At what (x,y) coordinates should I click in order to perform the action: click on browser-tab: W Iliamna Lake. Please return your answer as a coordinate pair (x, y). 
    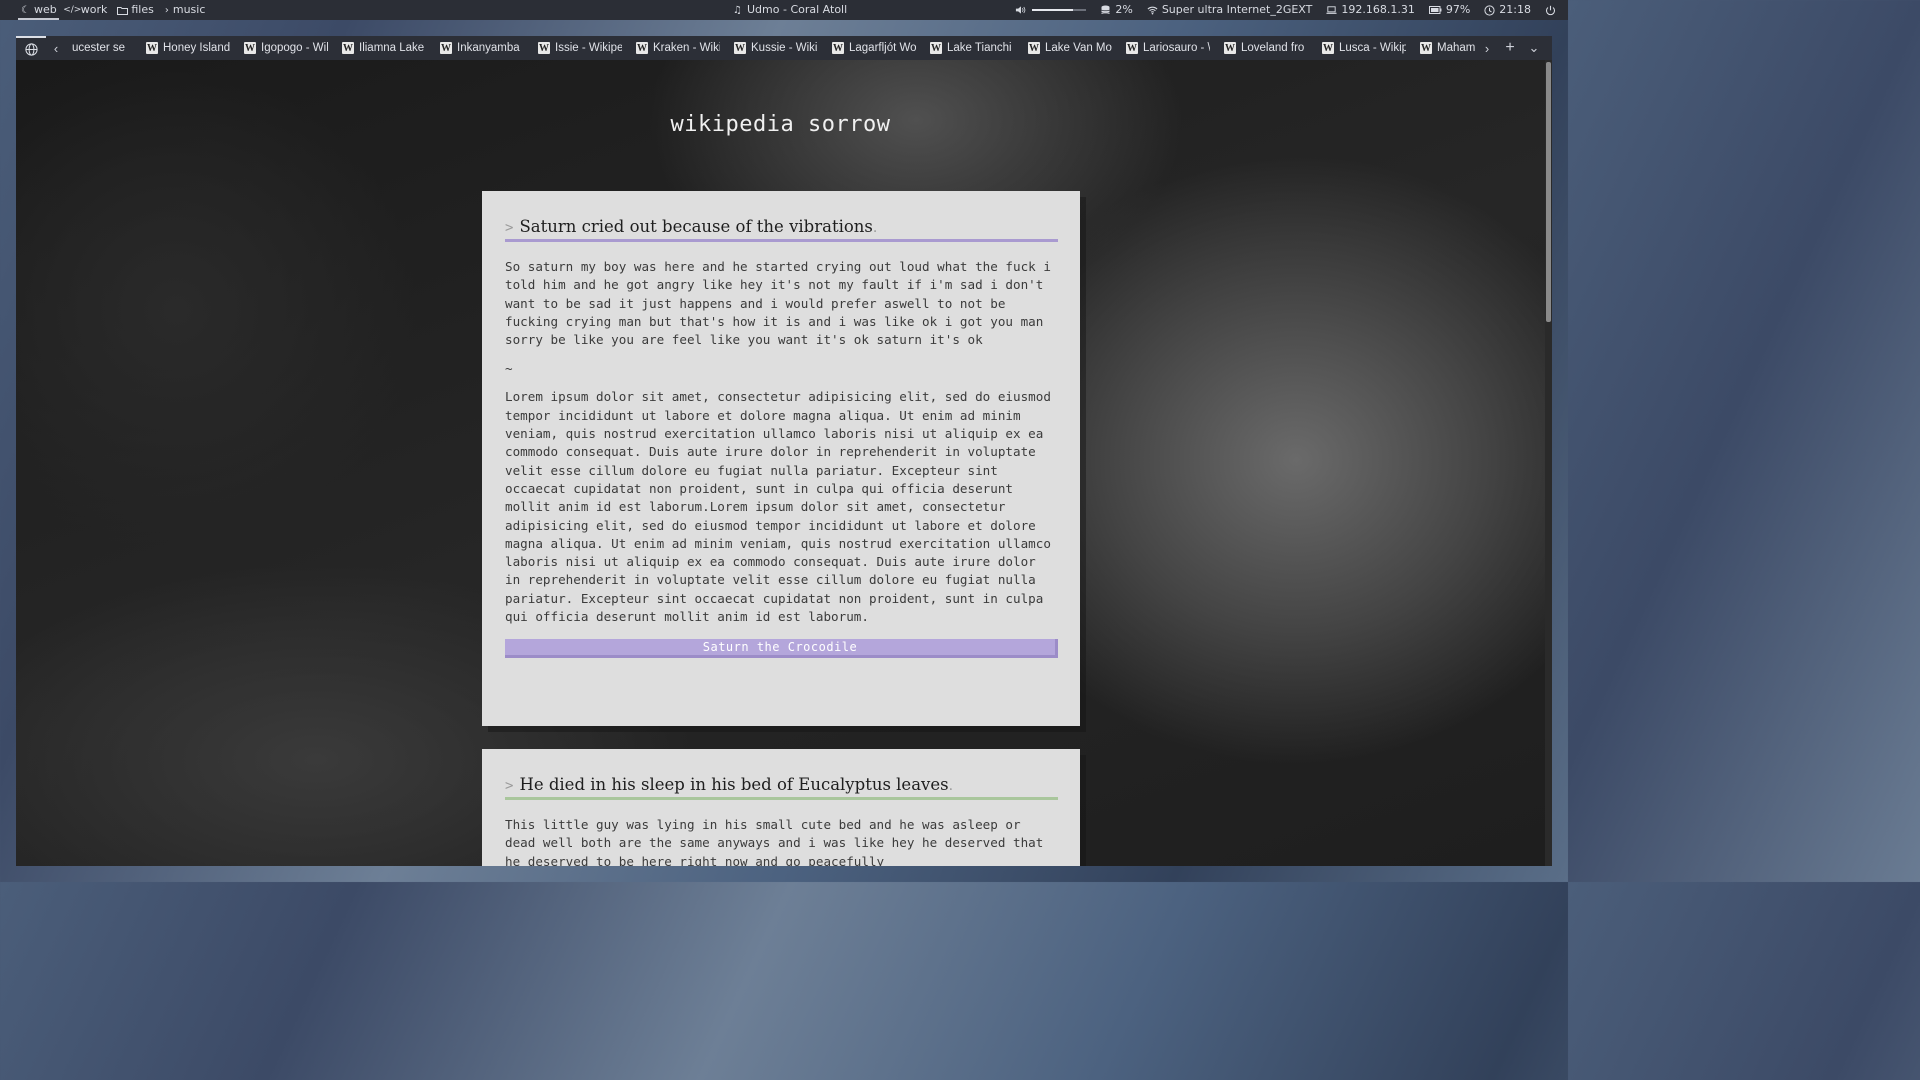
    Looking at the image, I should click on (377, 48).